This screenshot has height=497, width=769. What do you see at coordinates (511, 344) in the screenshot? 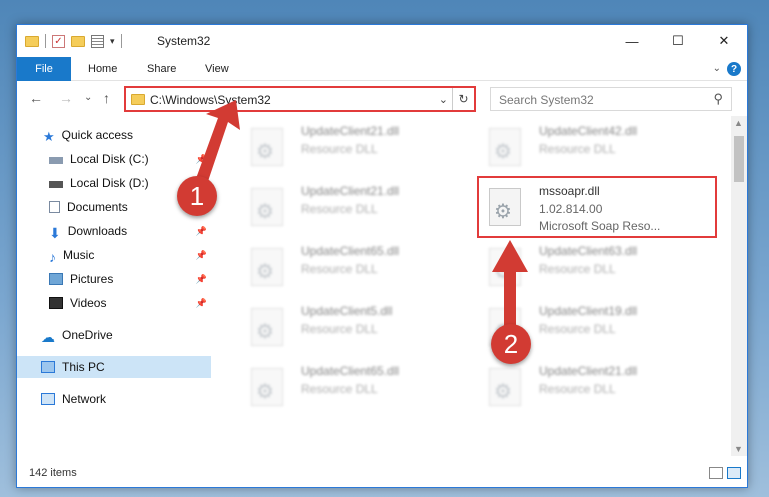
I see `step-2-callout: 2` at bounding box center [511, 344].